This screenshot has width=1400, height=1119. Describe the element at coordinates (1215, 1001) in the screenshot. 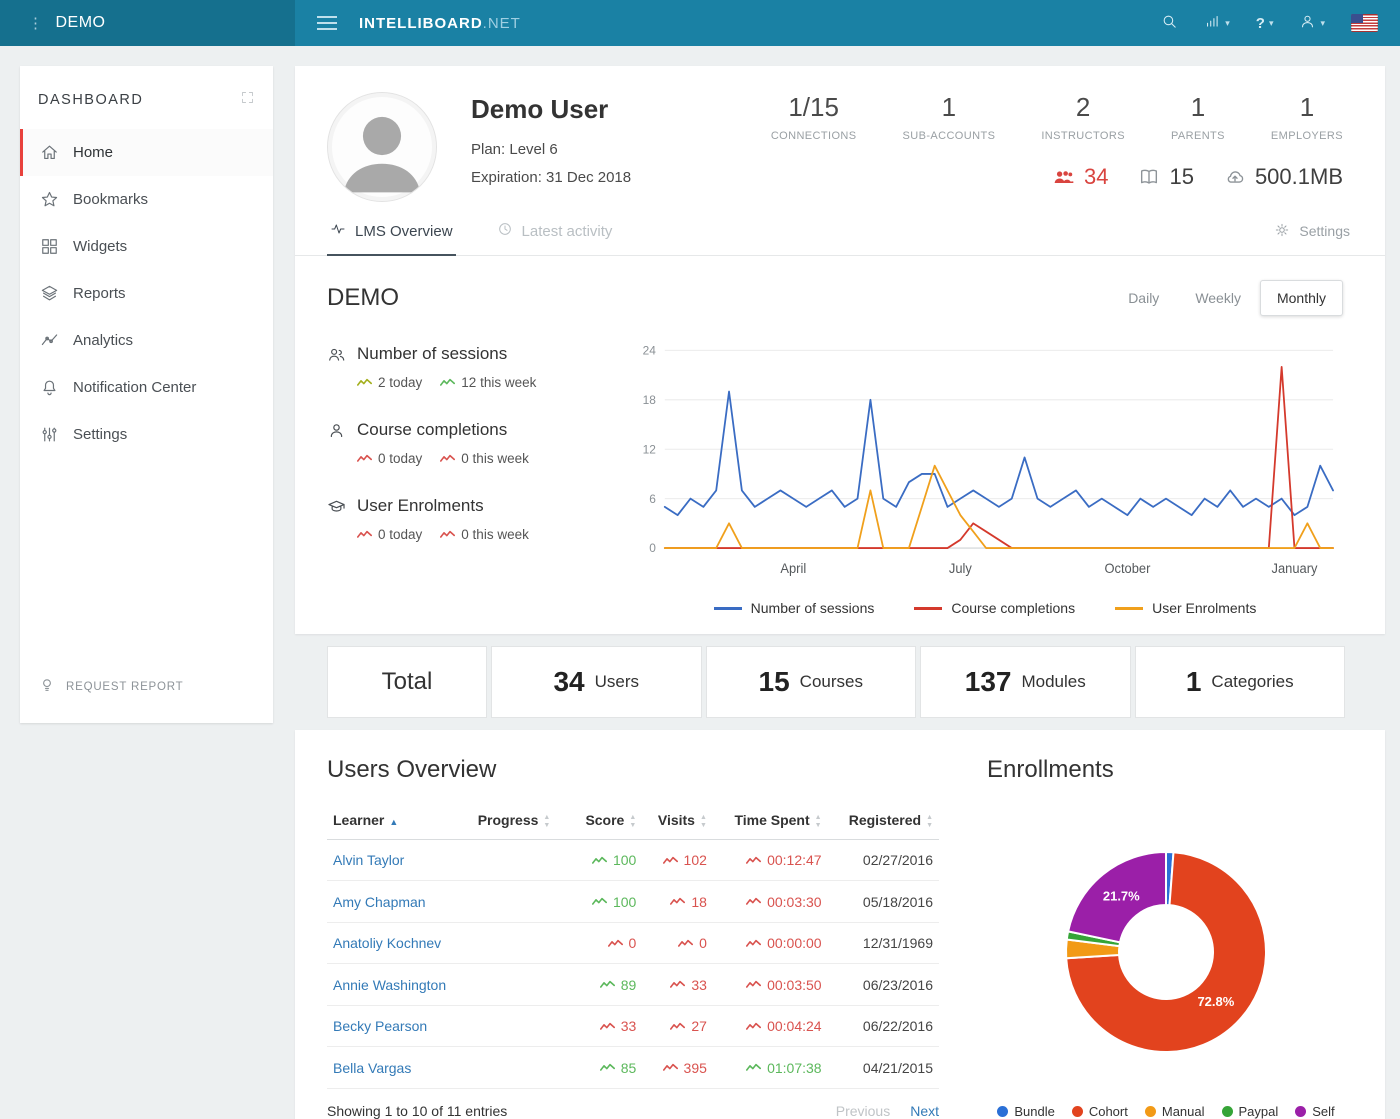

I see `donut-slice-label: 72.8%` at that location.